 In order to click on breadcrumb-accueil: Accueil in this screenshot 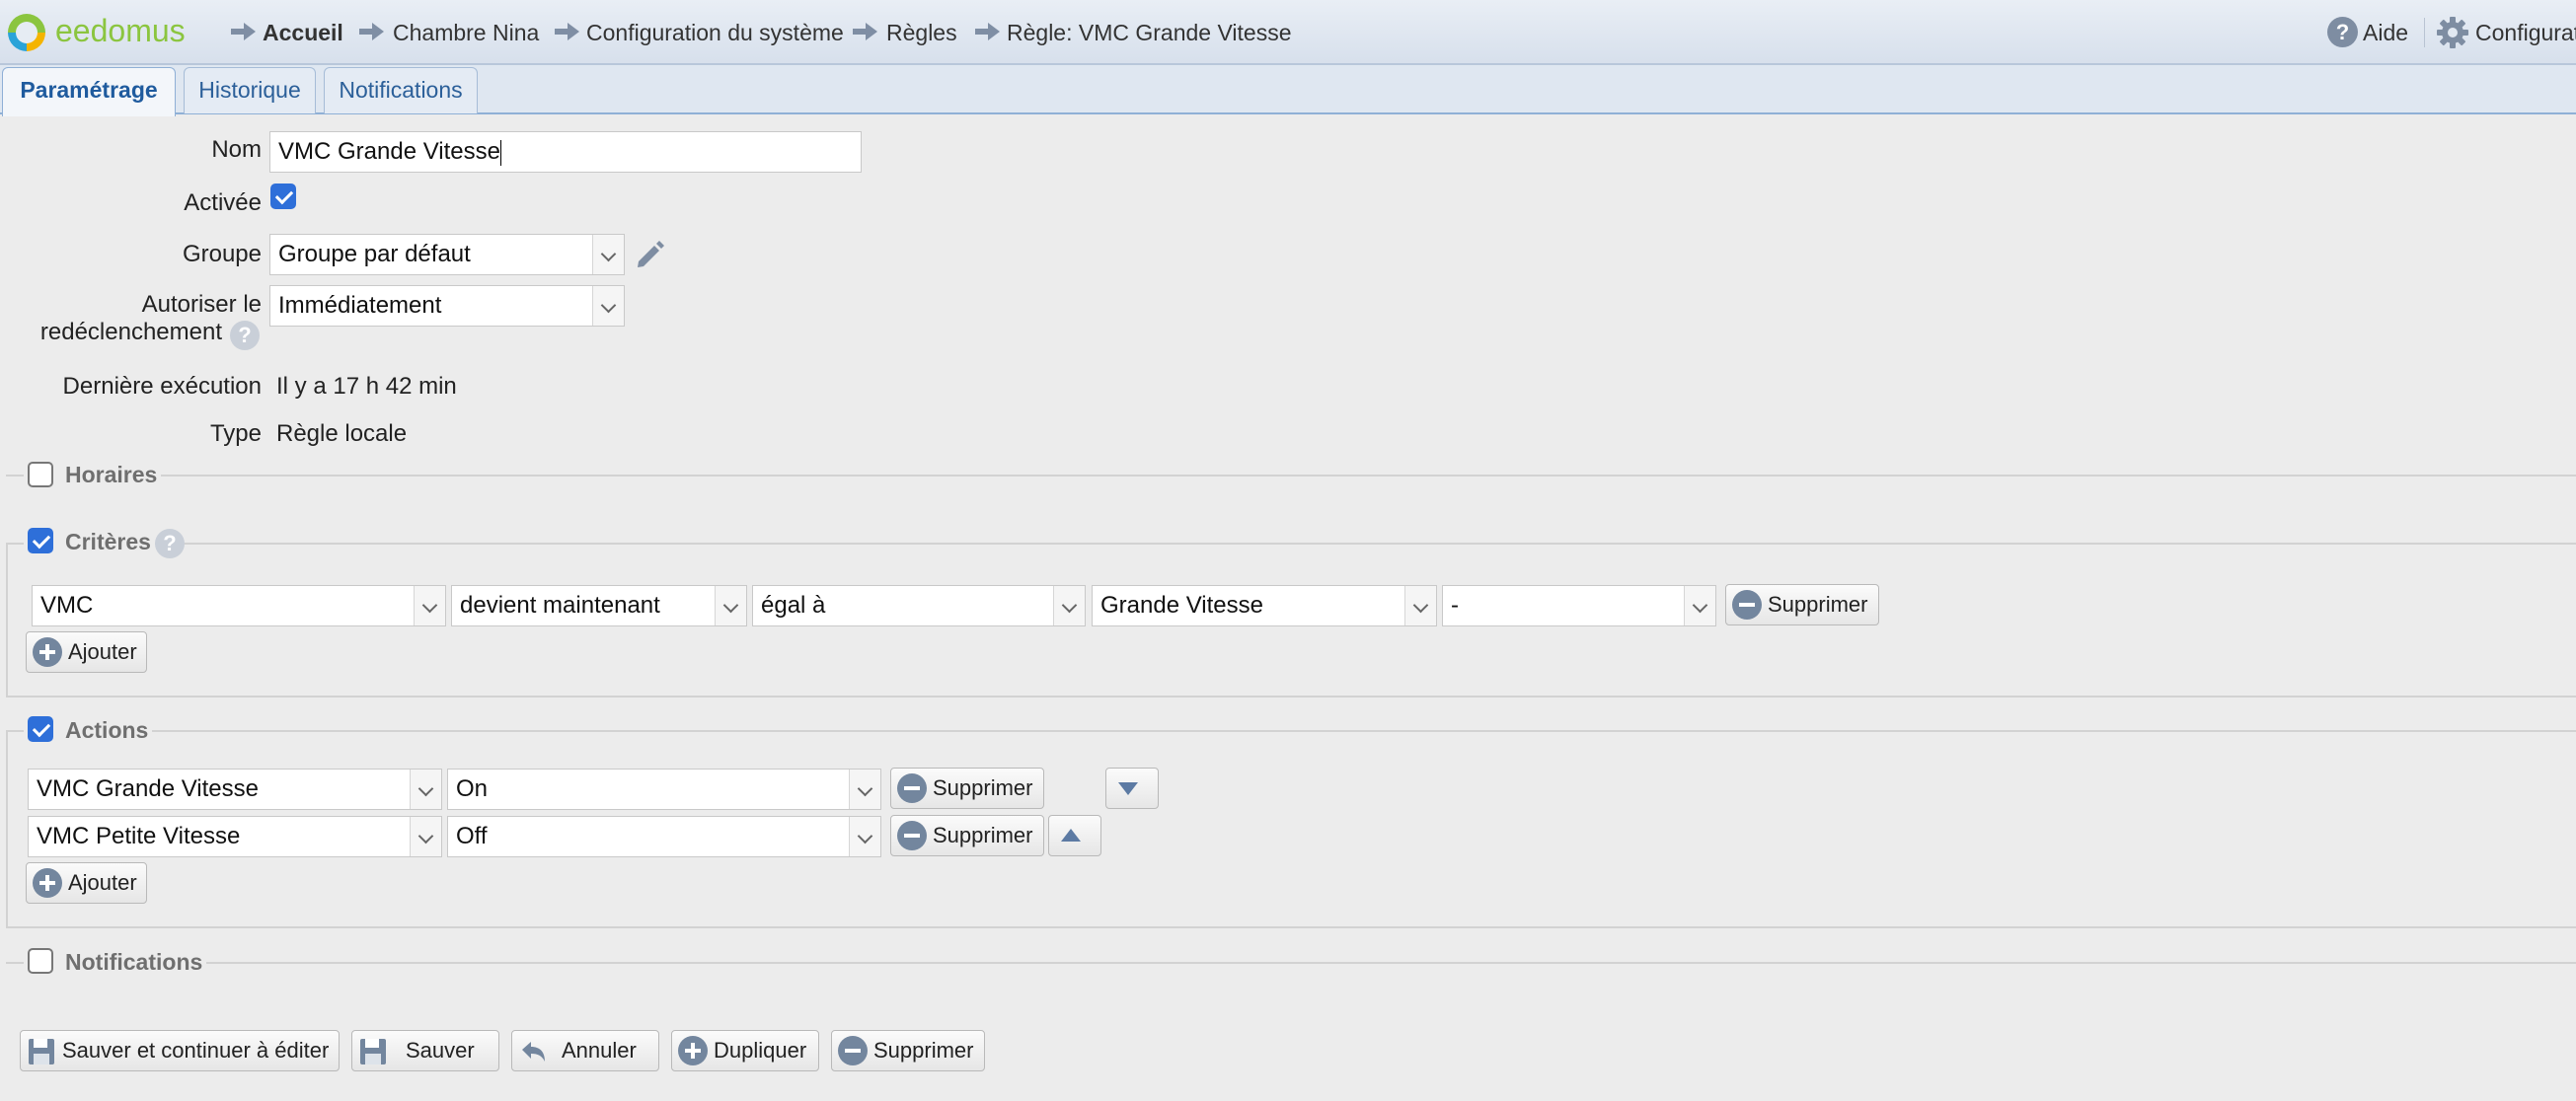, I will do `click(303, 33)`.